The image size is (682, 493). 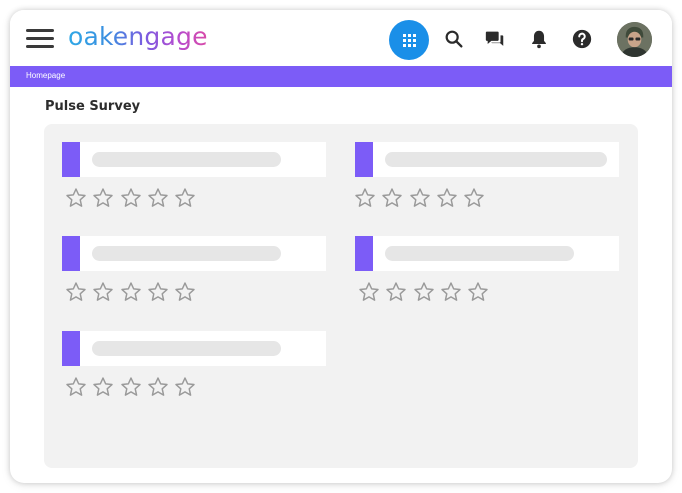 What do you see at coordinates (495, 39) in the screenshot?
I see `chat-icon` at bounding box center [495, 39].